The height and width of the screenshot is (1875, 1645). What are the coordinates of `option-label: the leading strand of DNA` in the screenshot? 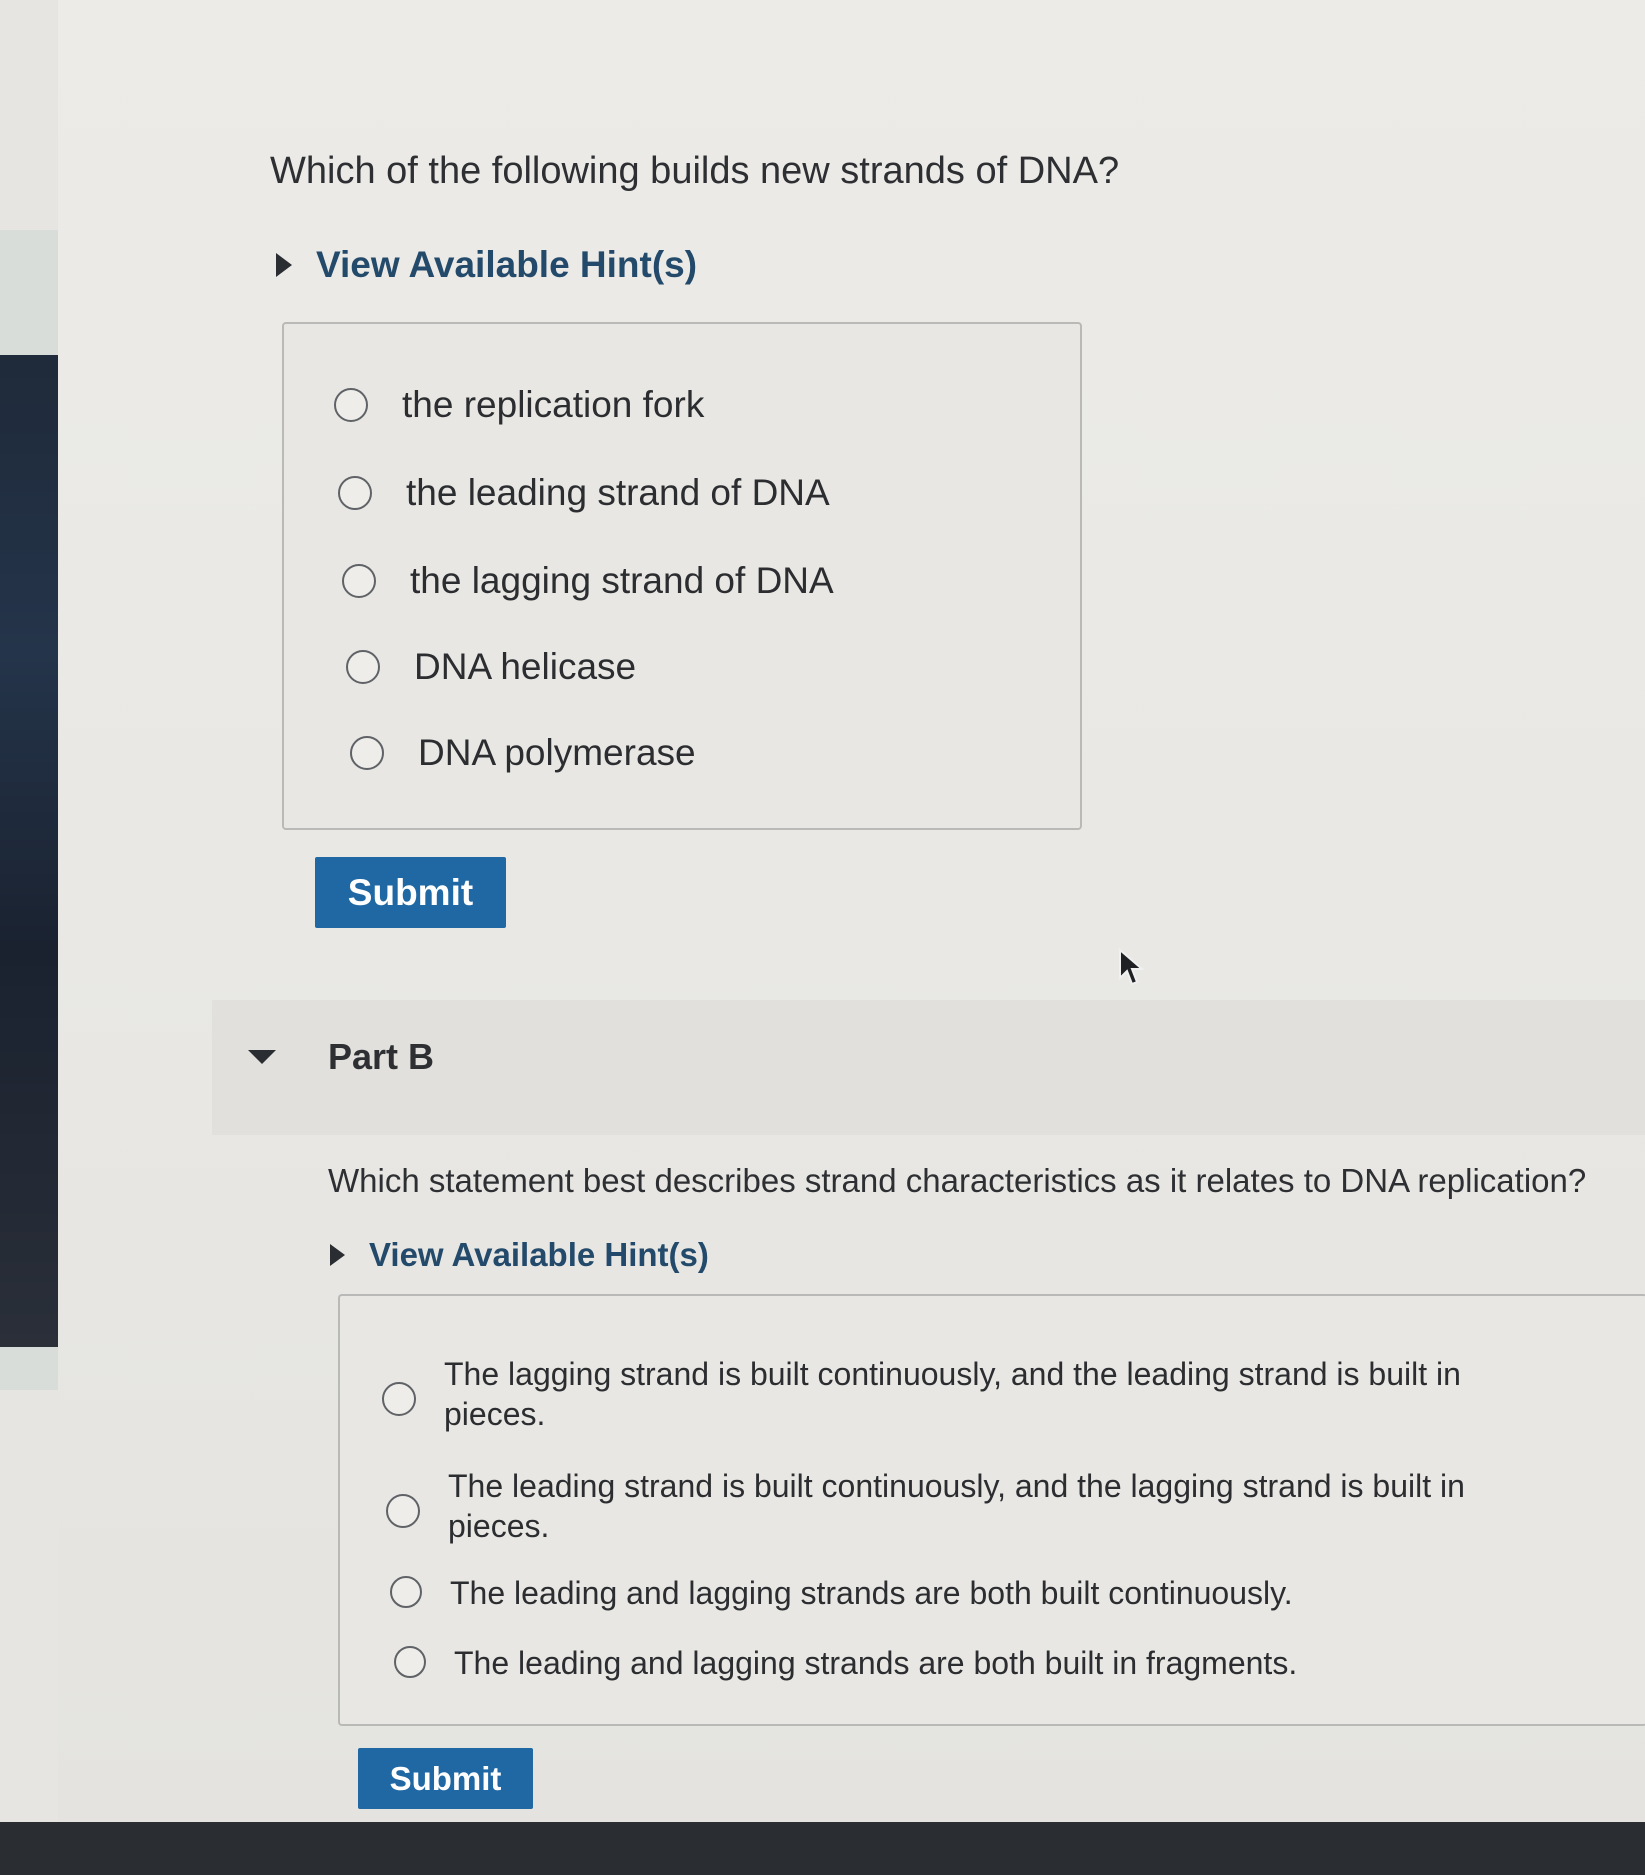 It's located at (618, 492).